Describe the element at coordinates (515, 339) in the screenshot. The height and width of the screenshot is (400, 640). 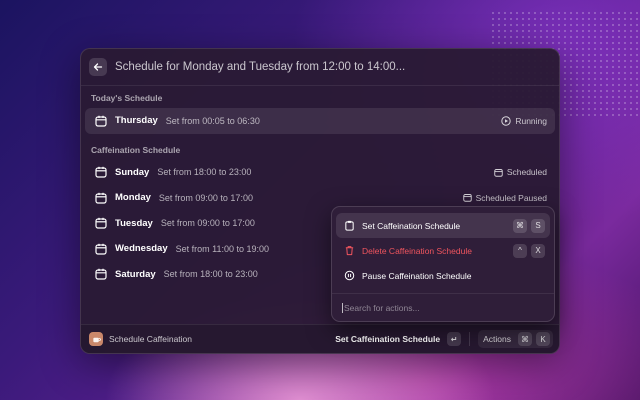
I see `actions-button: Actions ⌘ K` at that location.